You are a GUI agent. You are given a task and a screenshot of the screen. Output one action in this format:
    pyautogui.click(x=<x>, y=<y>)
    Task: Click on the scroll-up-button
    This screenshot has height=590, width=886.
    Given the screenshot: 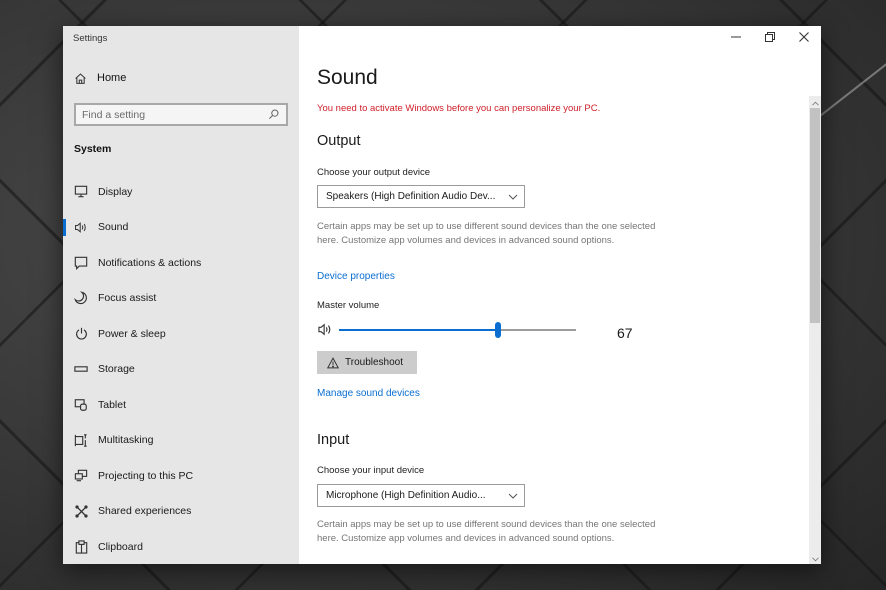 What is the action you would take?
    pyautogui.click(x=815, y=102)
    